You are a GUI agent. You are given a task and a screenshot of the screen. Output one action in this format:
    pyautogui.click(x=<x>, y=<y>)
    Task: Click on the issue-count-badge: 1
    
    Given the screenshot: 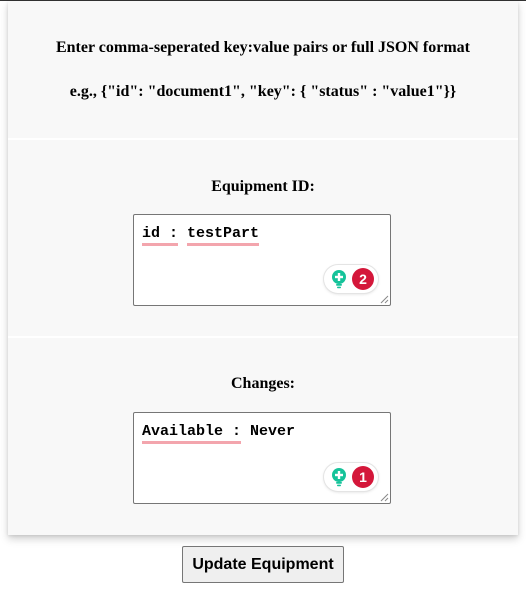 What is the action you would take?
    pyautogui.click(x=363, y=477)
    